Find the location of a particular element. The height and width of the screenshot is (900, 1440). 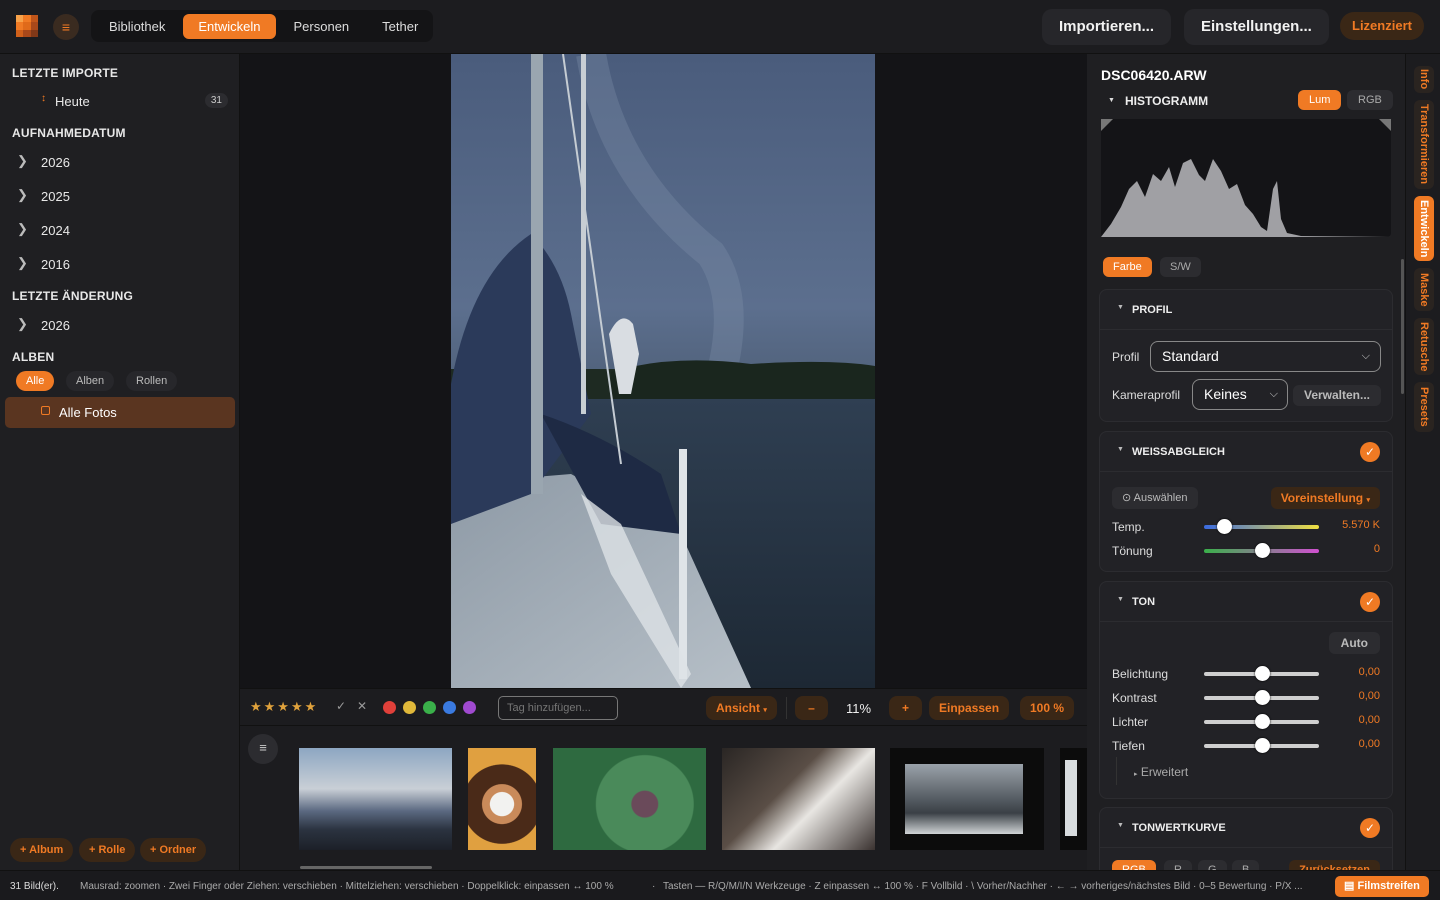

fit-button: Einpassen is located at coordinates (969, 708).